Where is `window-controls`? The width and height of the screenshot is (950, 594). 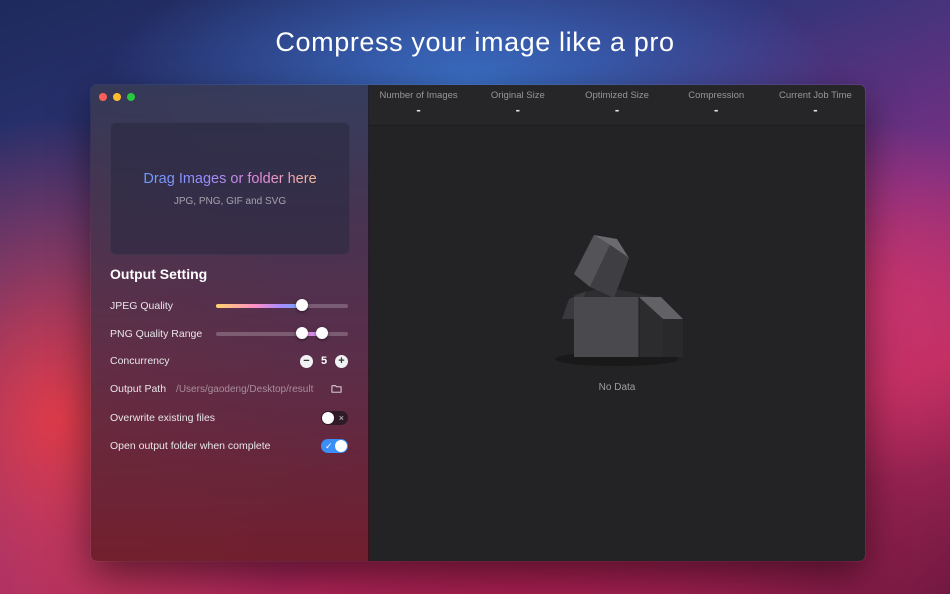 window-controls is located at coordinates (117, 97).